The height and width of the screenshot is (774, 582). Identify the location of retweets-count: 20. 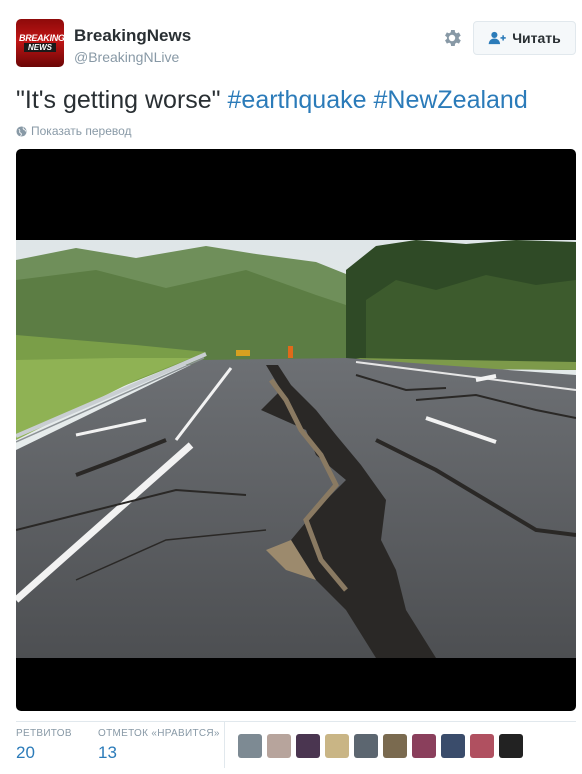
(25, 752).